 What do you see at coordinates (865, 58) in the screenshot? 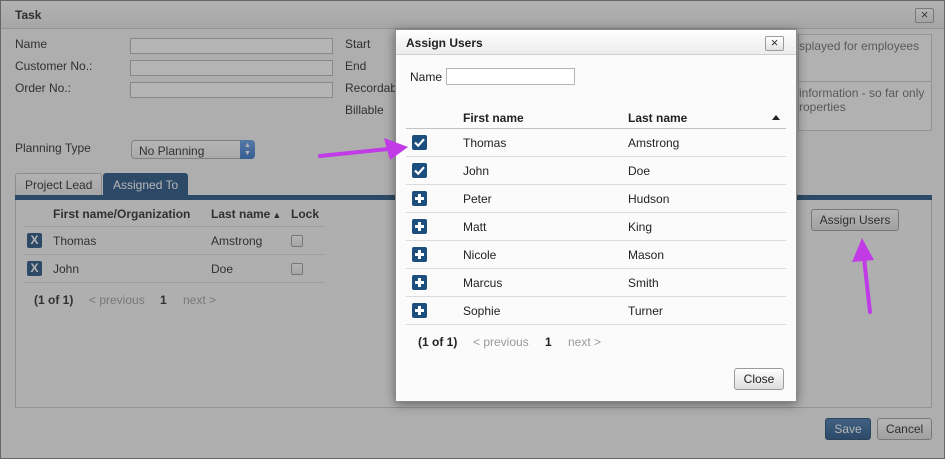
I see `info-box-1: splayed for employees` at bounding box center [865, 58].